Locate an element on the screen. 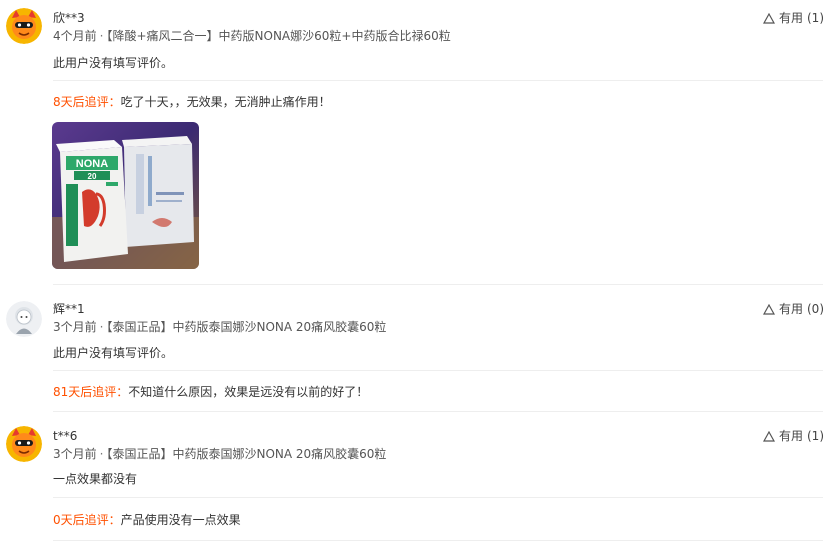 The height and width of the screenshot is (546, 836). followup-text: 产品使用没有一点效果 is located at coordinates (180, 520).